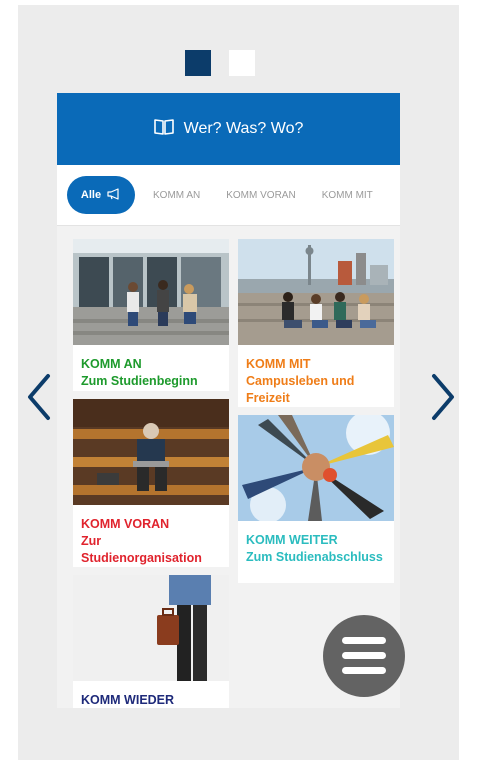  I want to click on tab-komm-voran: KOMM VORAN, so click(260, 195).